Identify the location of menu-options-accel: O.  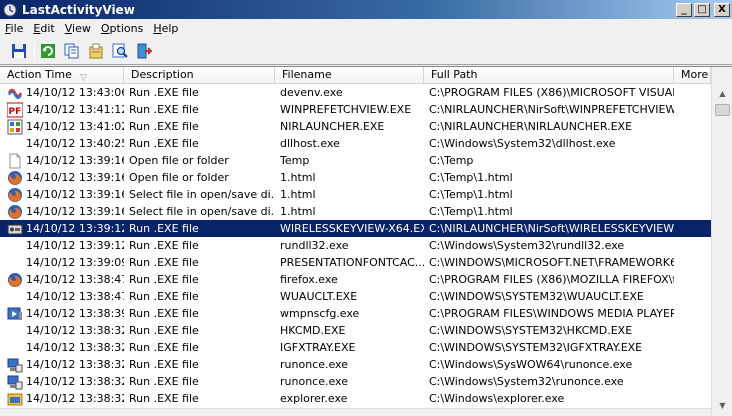
(105, 28).